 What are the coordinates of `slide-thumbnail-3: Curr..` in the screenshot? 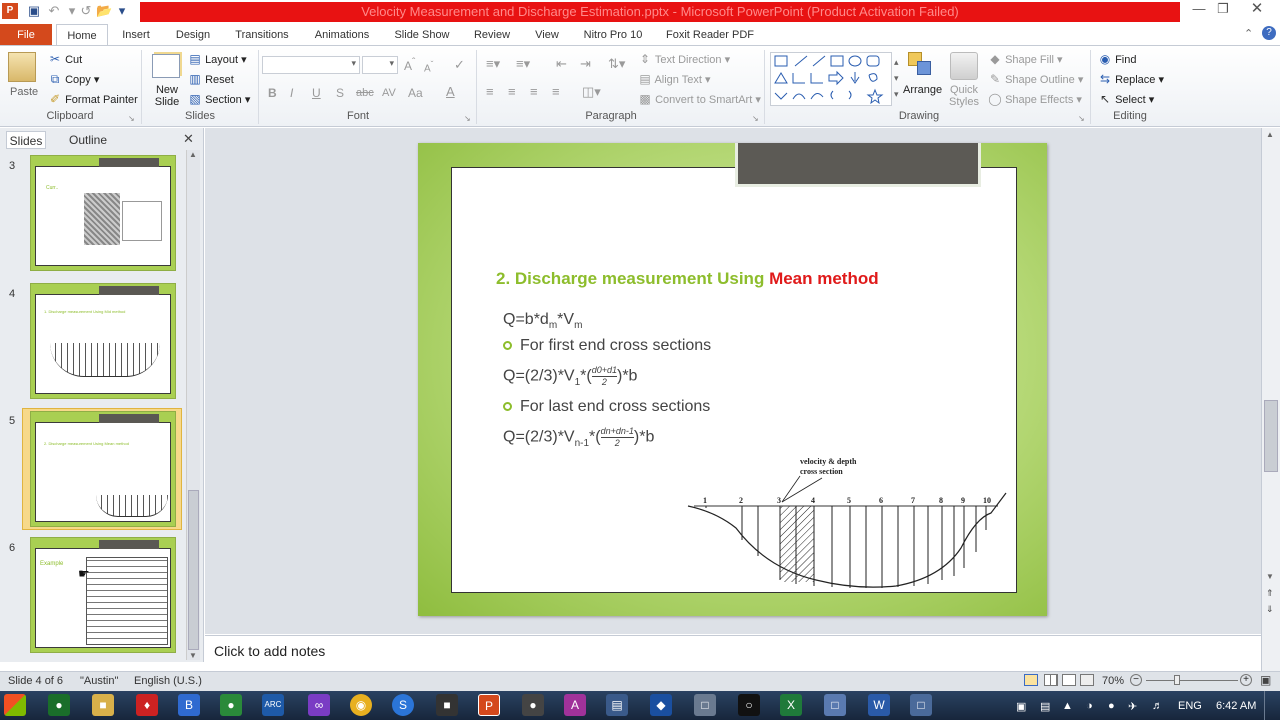 It's located at (103, 213).